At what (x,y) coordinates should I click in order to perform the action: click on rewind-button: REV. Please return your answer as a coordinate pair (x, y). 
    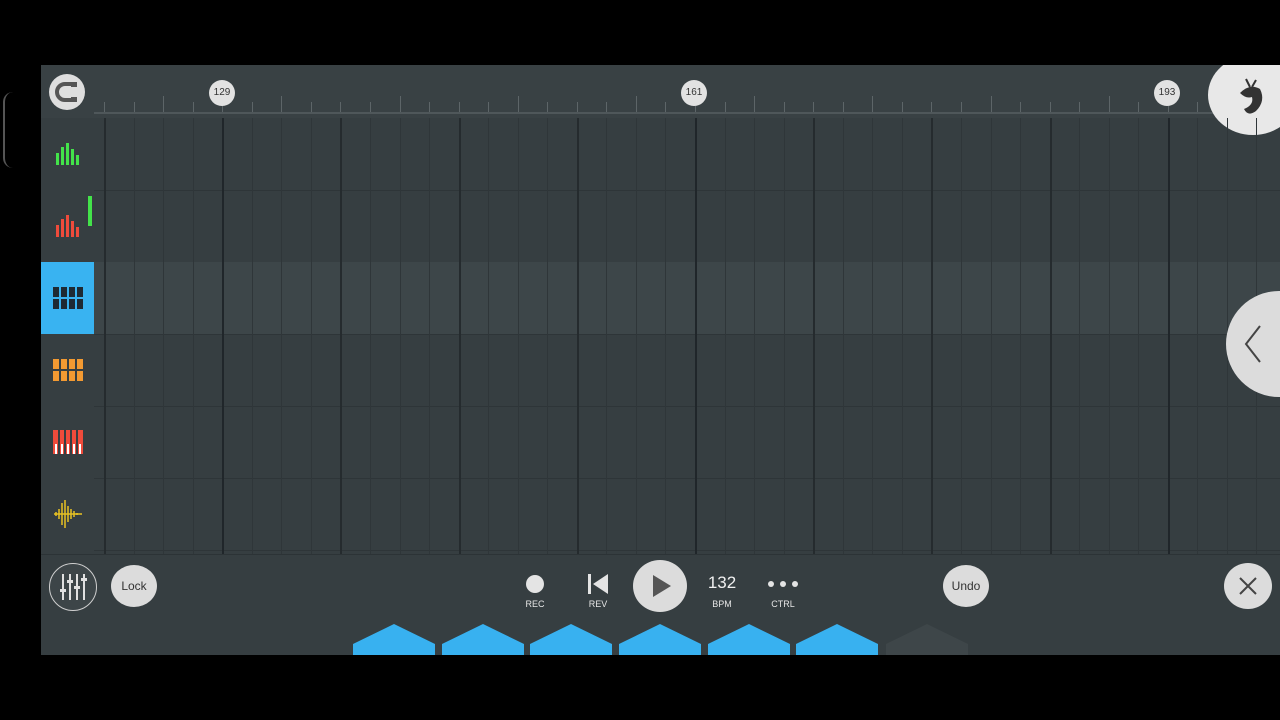
    Looking at the image, I should click on (598, 595).